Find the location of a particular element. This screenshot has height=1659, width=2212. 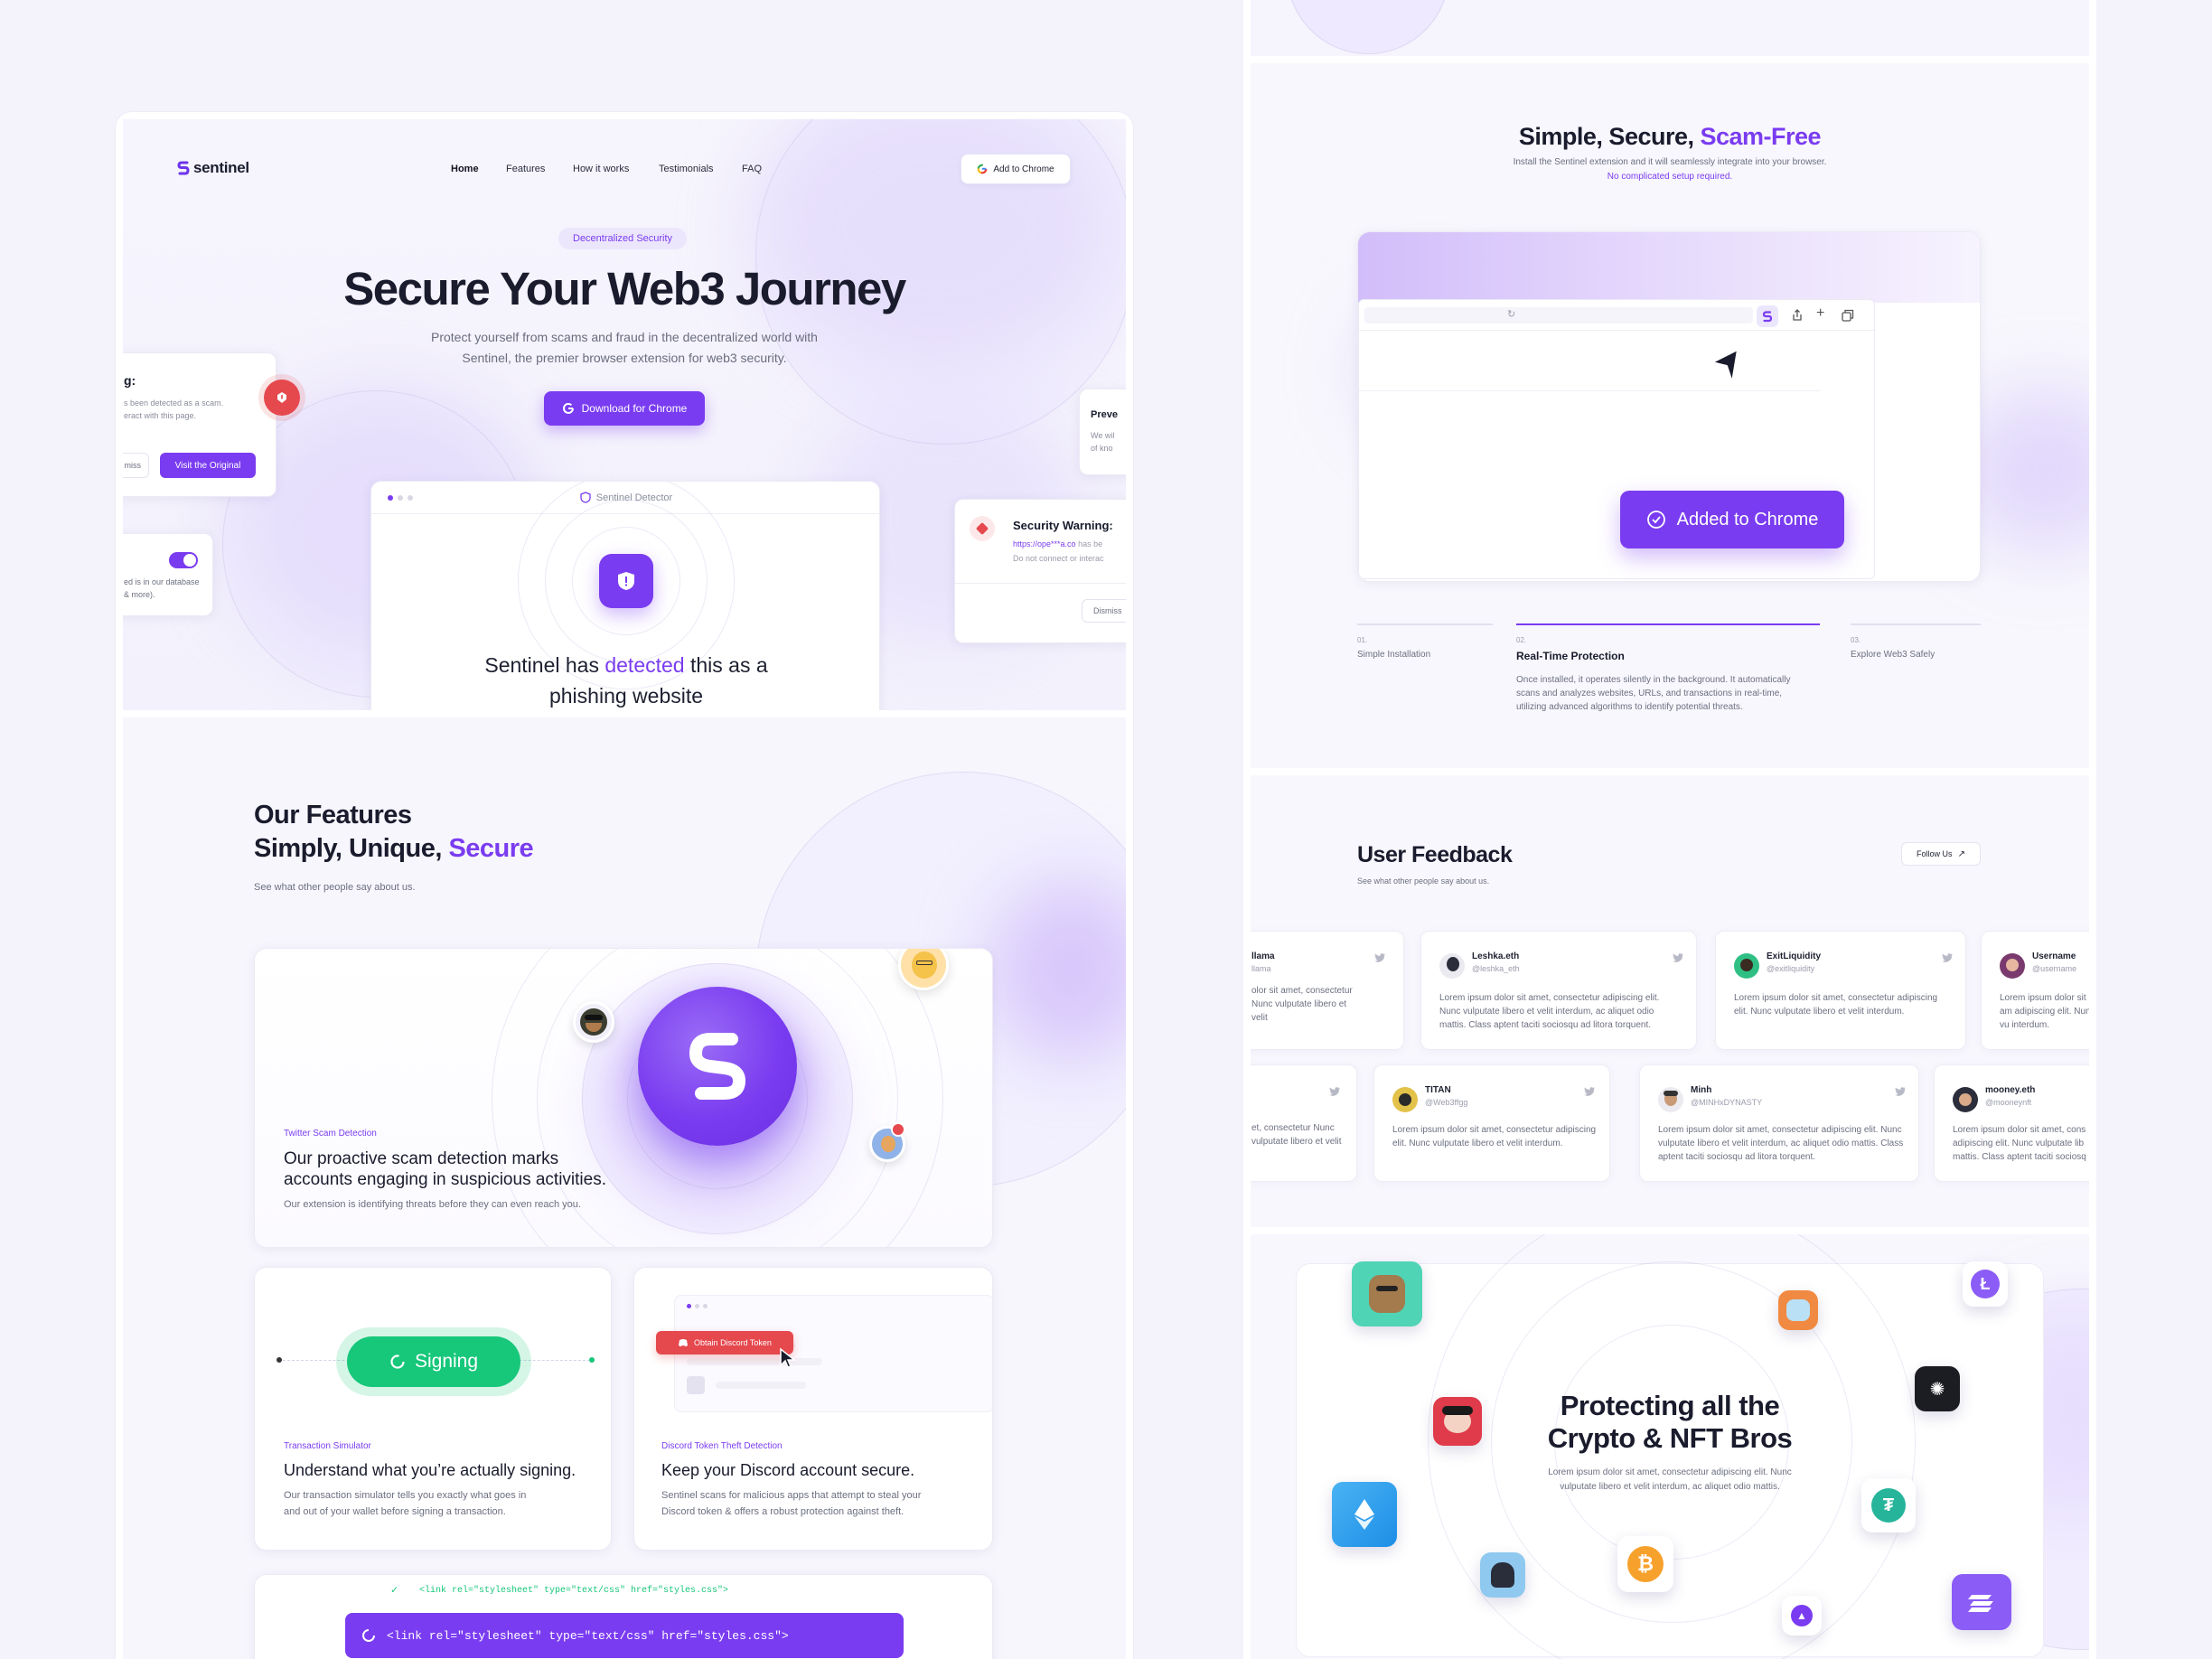

cursor-icon is located at coordinates (788, 1357).